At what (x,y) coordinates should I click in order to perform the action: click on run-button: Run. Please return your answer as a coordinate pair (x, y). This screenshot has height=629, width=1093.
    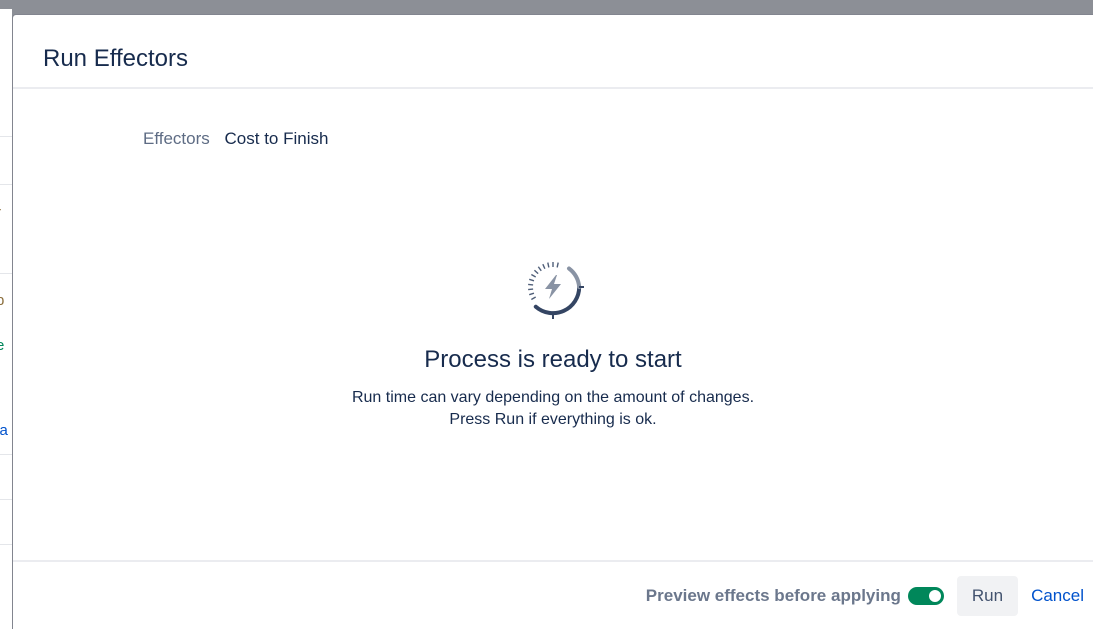
    Looking at the image, I should click on (987, 596).